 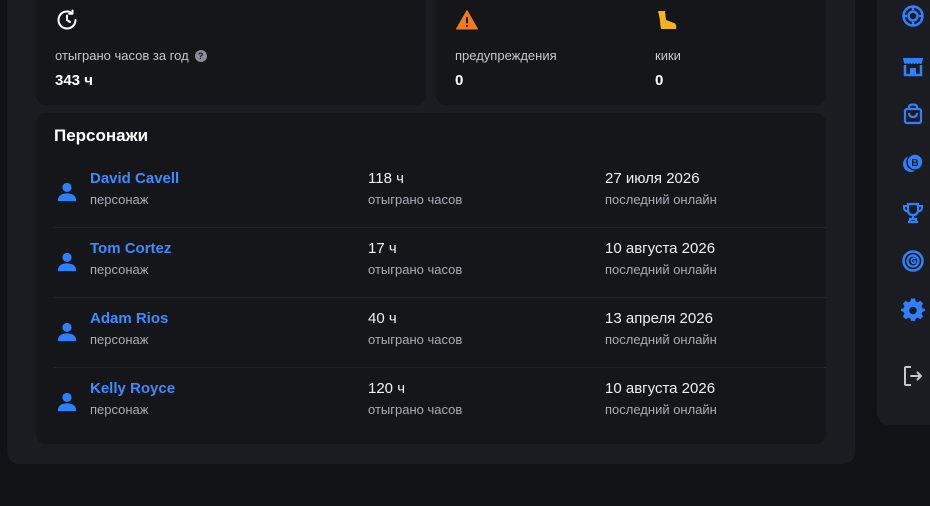 I want to click on coins-icon: B, so click(x=913, y=163).